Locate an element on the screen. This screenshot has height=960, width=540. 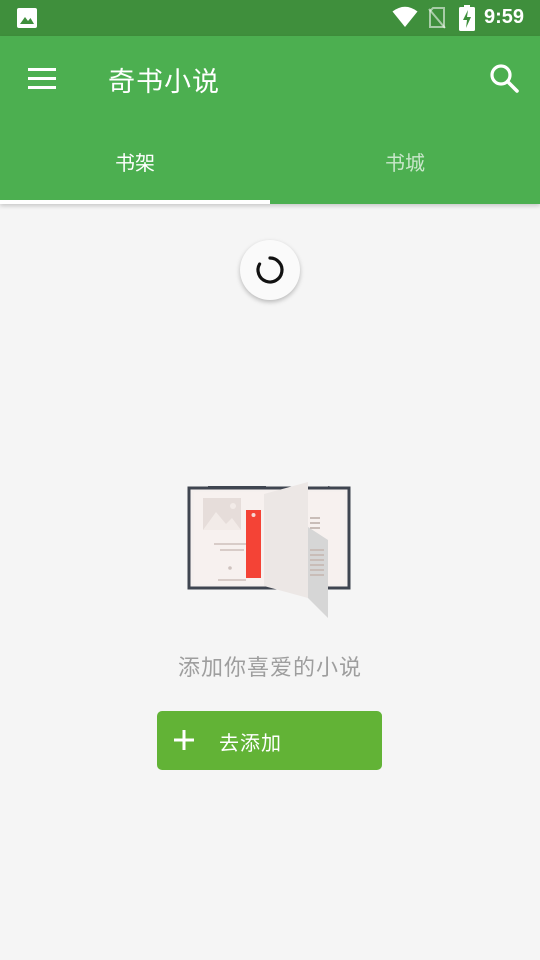
loading-indicator is located at coordinates (270, 270).